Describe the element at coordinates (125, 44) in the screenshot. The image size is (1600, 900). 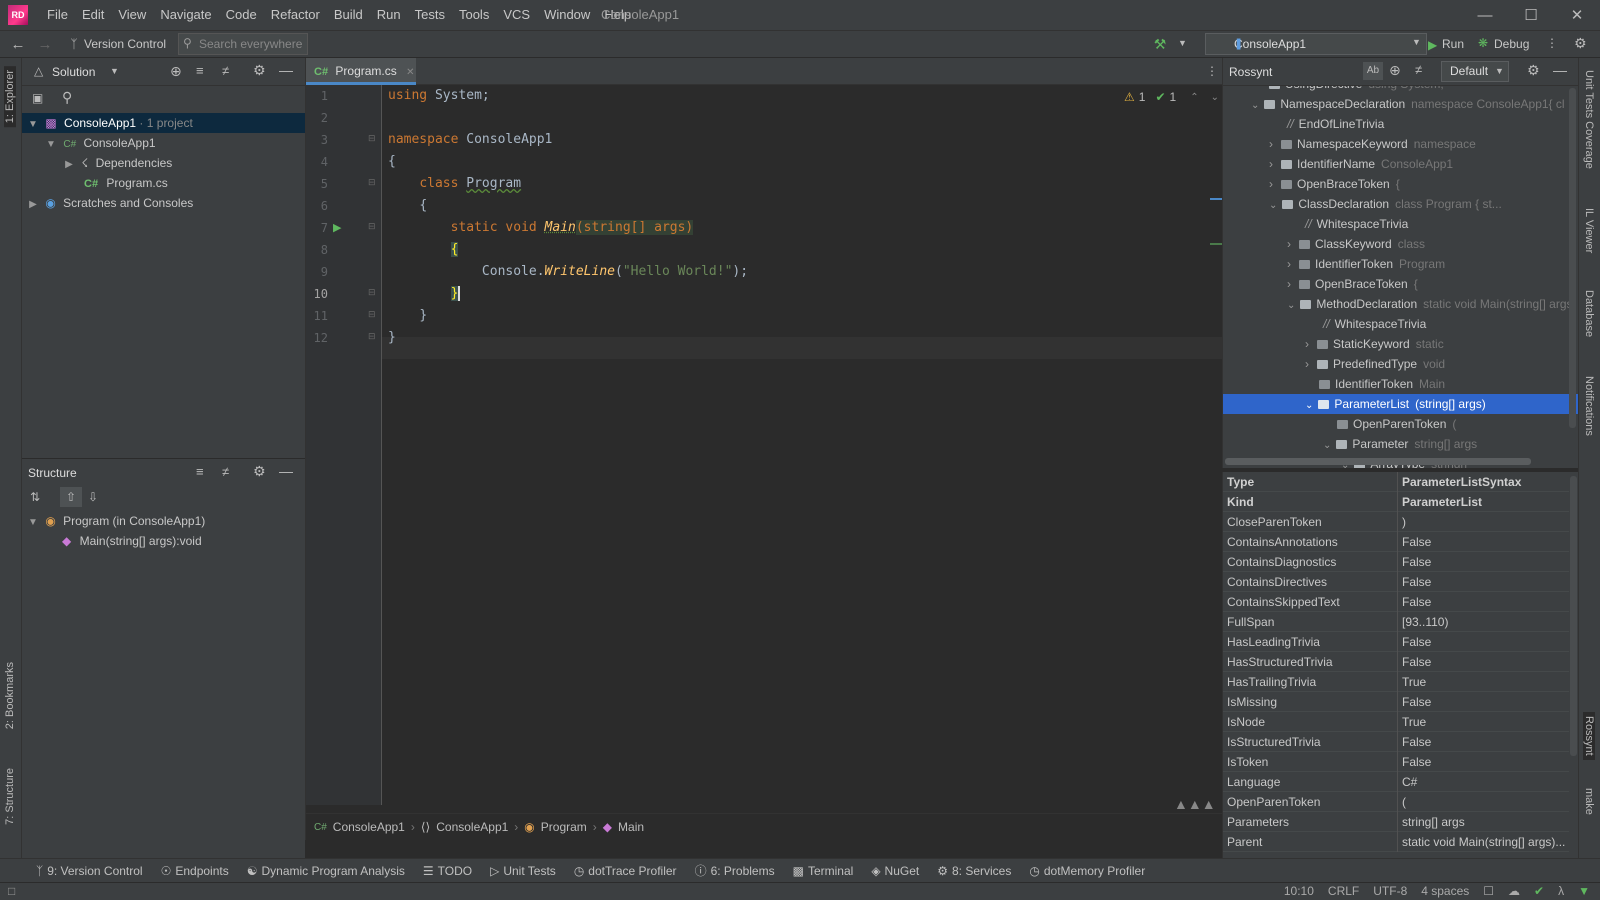
I see `version-control-label: Version Control` at that location.